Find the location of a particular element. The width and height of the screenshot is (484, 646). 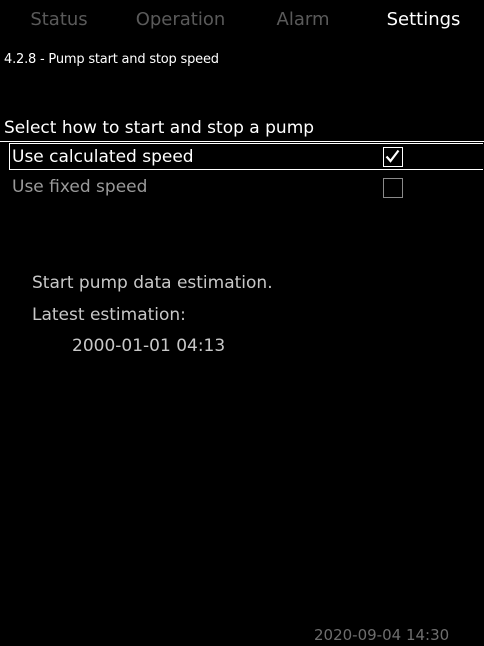

tab-settings: Settings is located at coordinates (423, 20).